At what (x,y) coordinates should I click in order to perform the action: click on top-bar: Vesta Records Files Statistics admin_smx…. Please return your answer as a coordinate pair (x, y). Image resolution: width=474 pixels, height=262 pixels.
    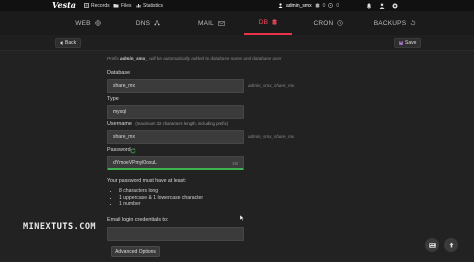
    Looking at the image, I should click on (237, 5).